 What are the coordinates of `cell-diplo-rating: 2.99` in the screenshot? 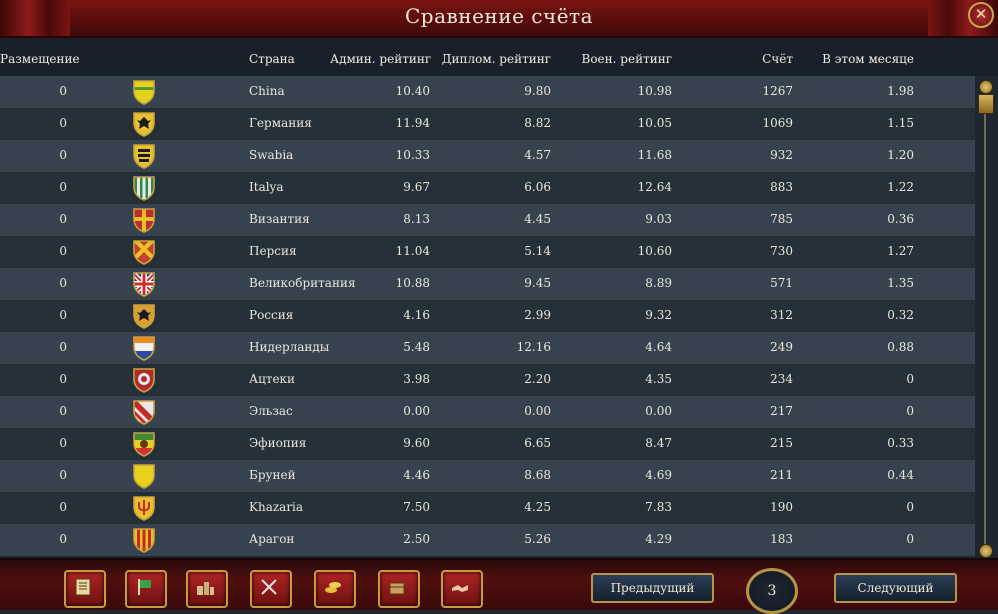 It's located at (537, 315).